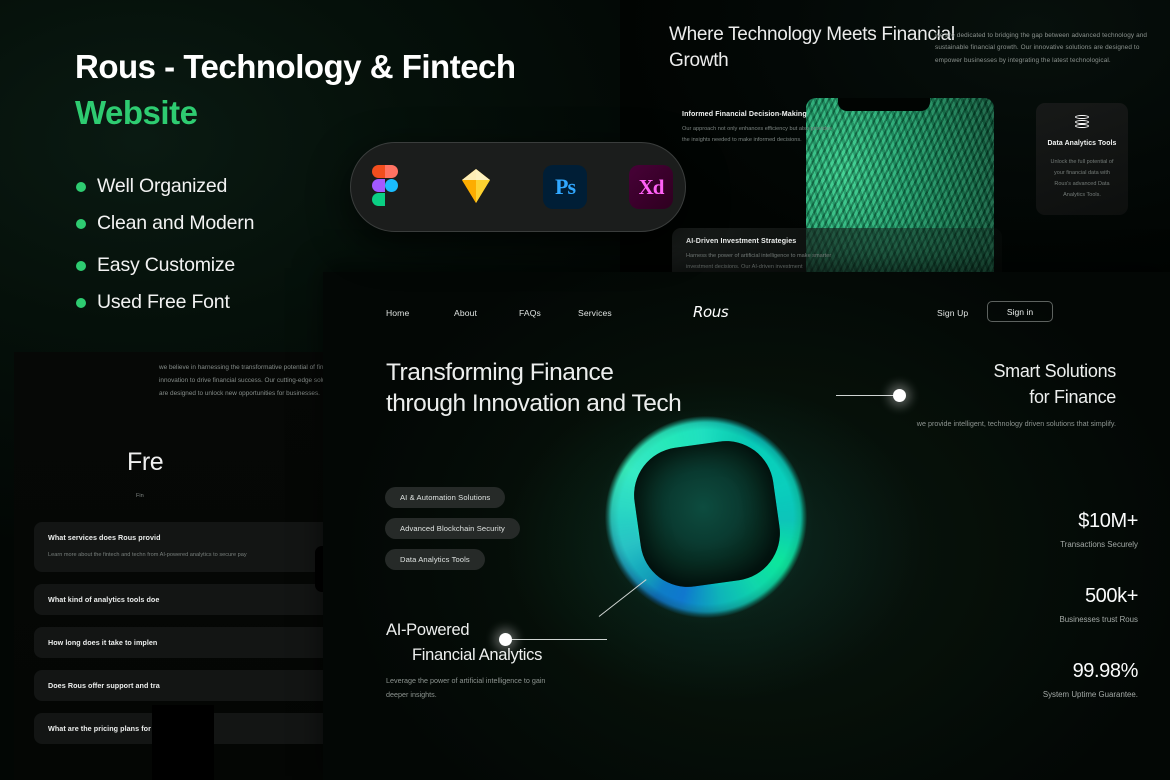 The width and height of the screenshot is (1170, 780). Describe the element at coordinates (428, 630) in the screenshot. I see `ai-heading-line1: AI-Powered` at that location.